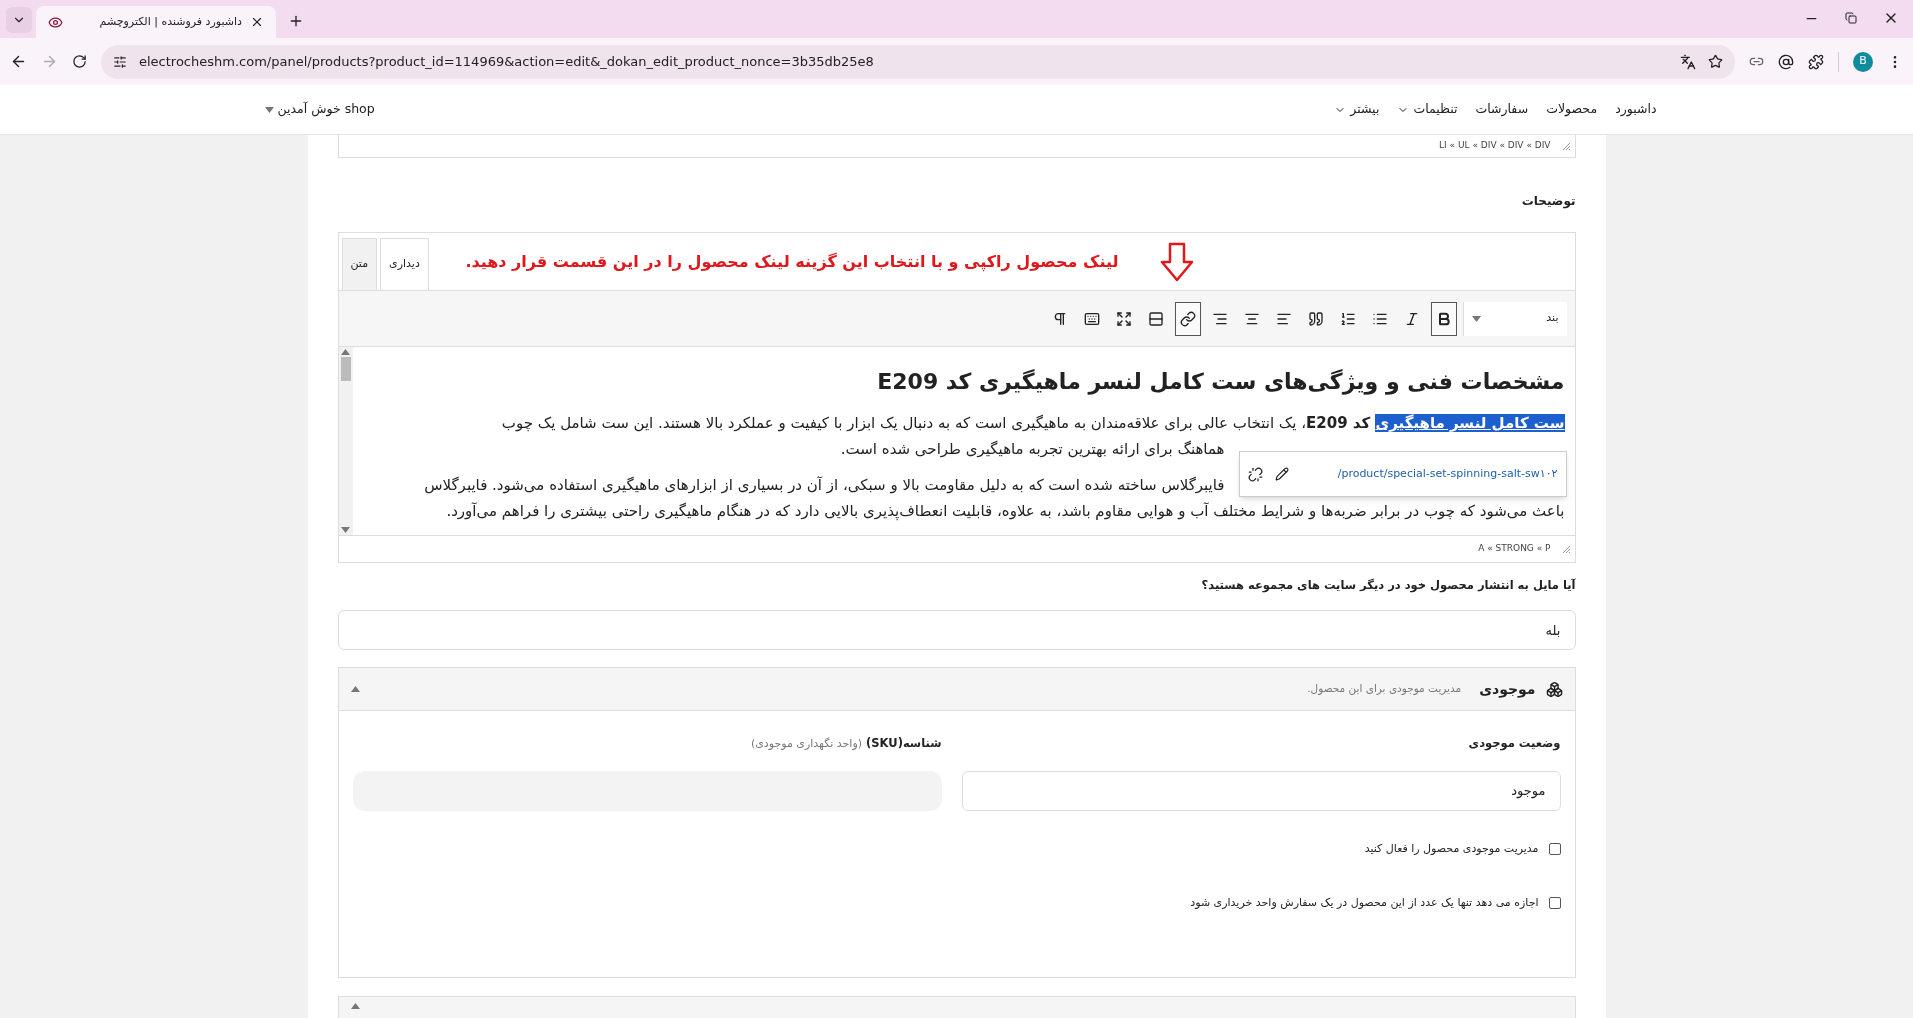 Image resolution: width=1913 pixels, height=1018 pixels. I want to click on stock-select: موجود, so click(1261, 790).